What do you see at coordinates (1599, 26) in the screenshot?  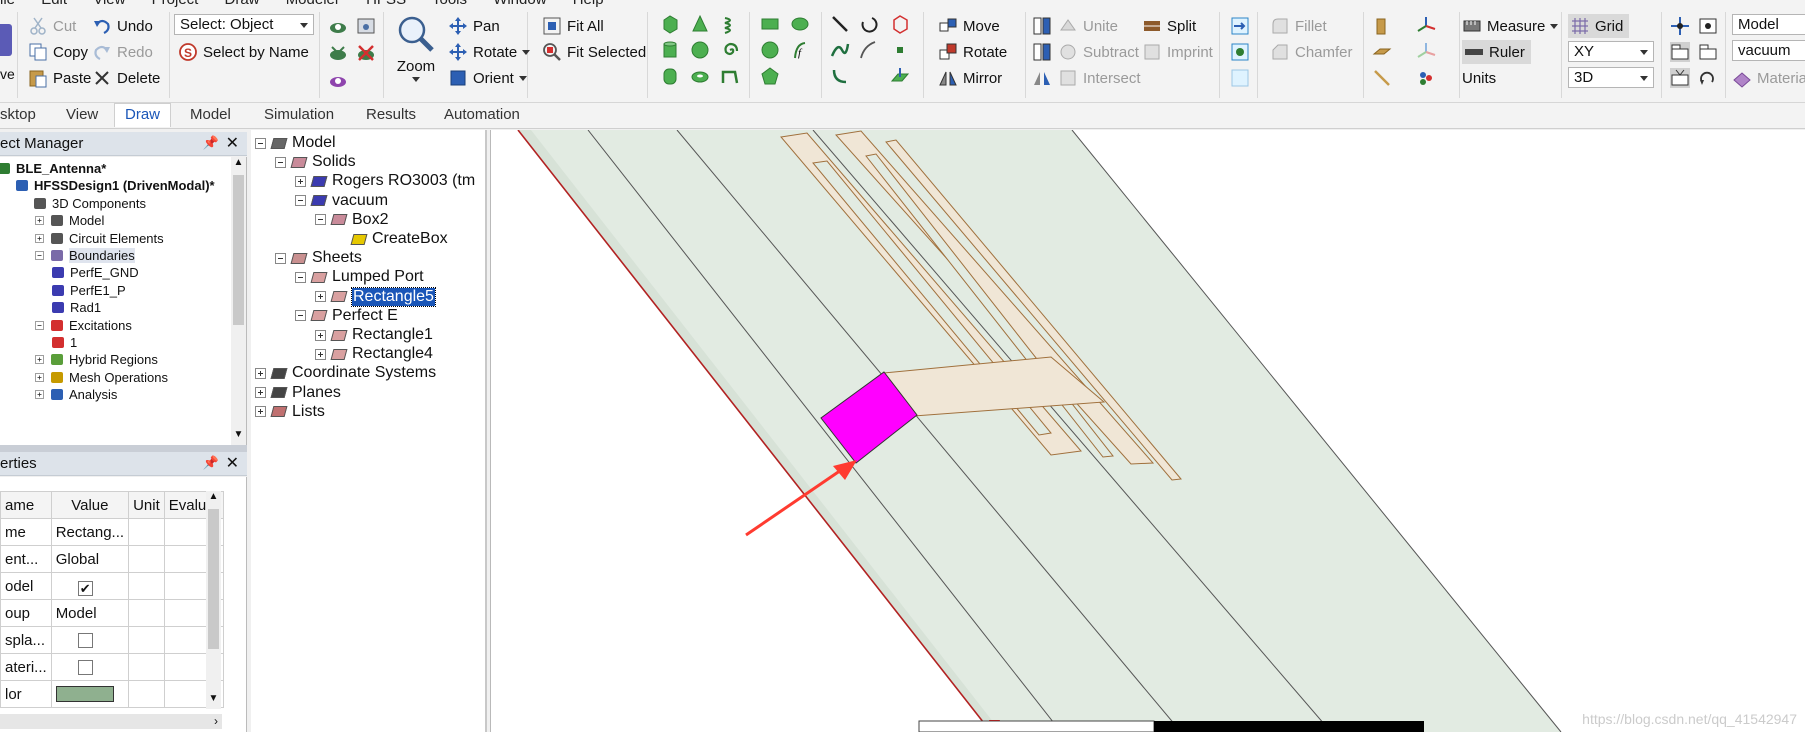 I see `grid-toggle: Grid` at bounding box center [1599, 26].